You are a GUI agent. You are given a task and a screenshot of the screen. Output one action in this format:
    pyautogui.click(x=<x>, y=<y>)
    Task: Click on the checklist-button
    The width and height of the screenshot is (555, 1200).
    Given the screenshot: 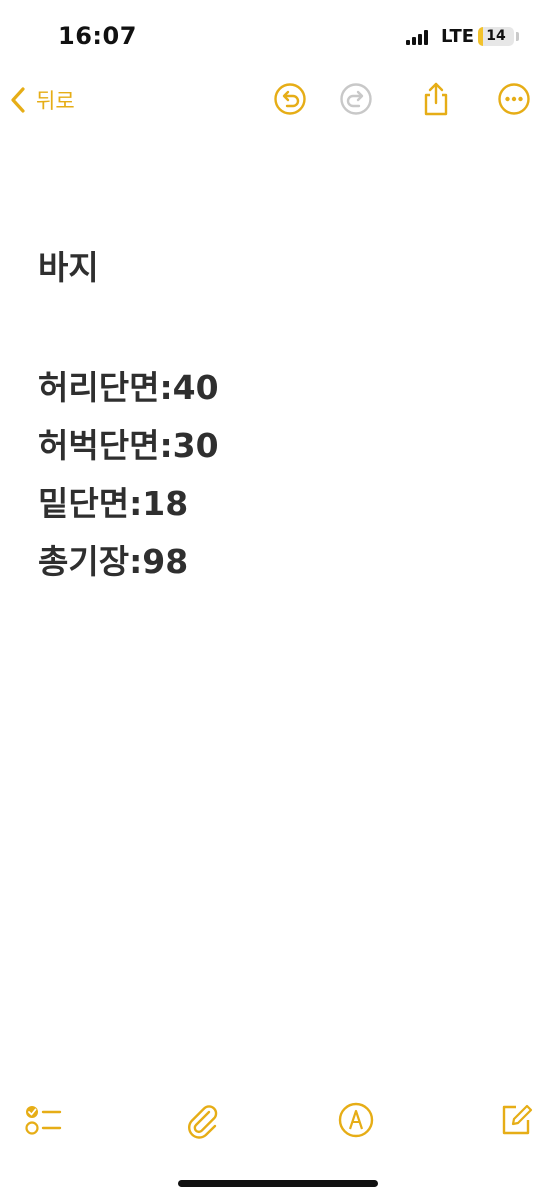 What is the action you would take?
    pyautogui.click(x=44, y=1120)
    